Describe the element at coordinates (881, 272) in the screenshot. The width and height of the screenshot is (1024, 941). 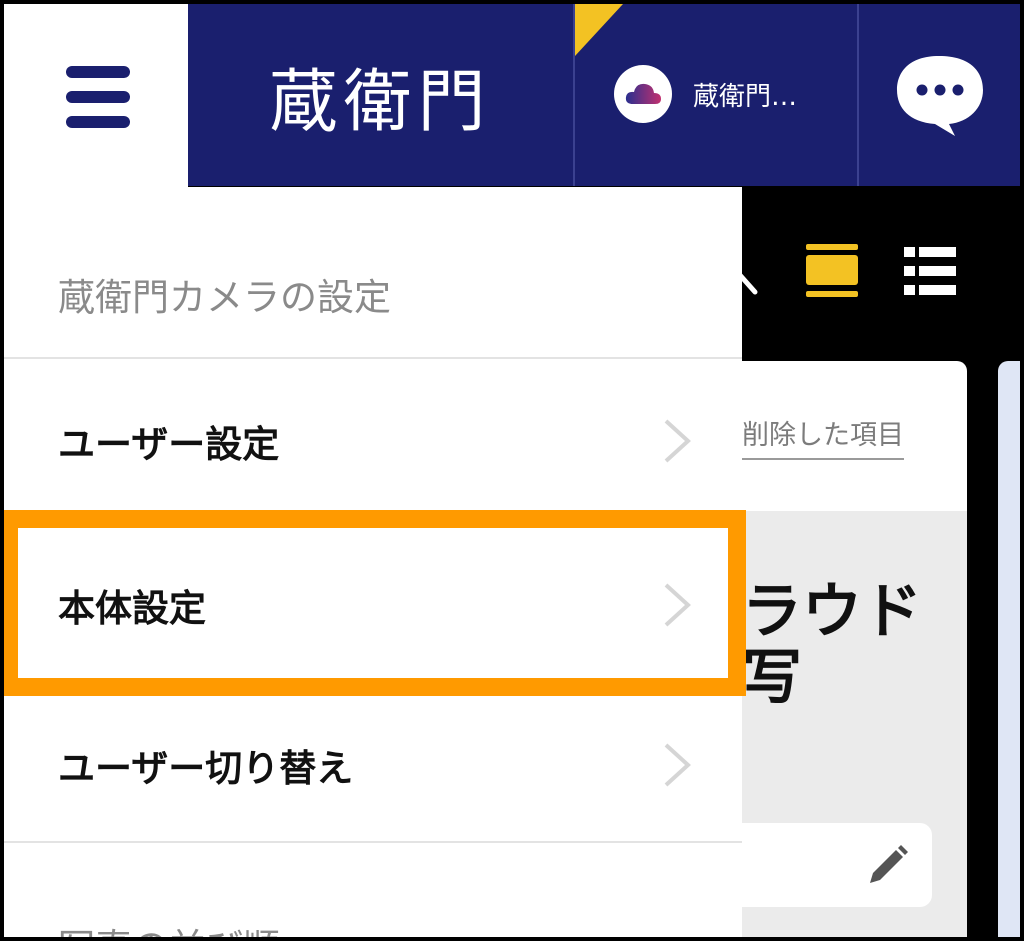
I see `view-toolbar` at that location.